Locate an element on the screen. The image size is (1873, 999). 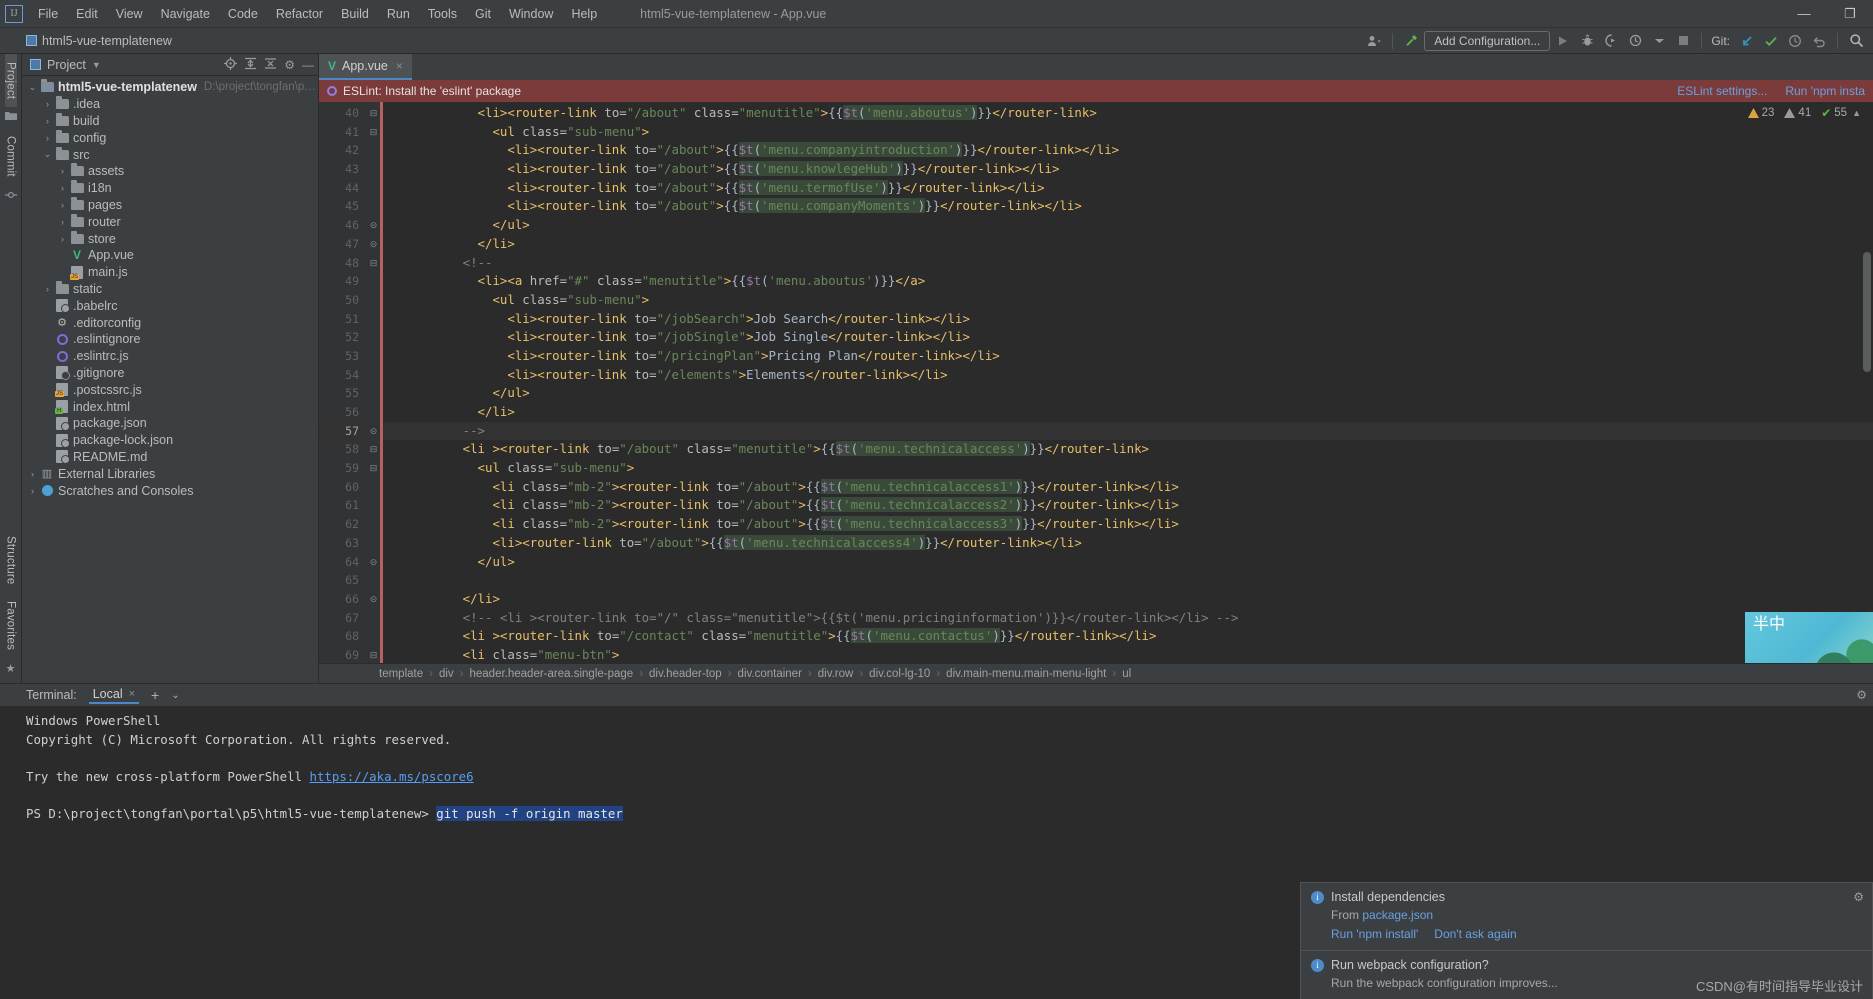
tree-node-build: › build is located at coordinates (170, 121).